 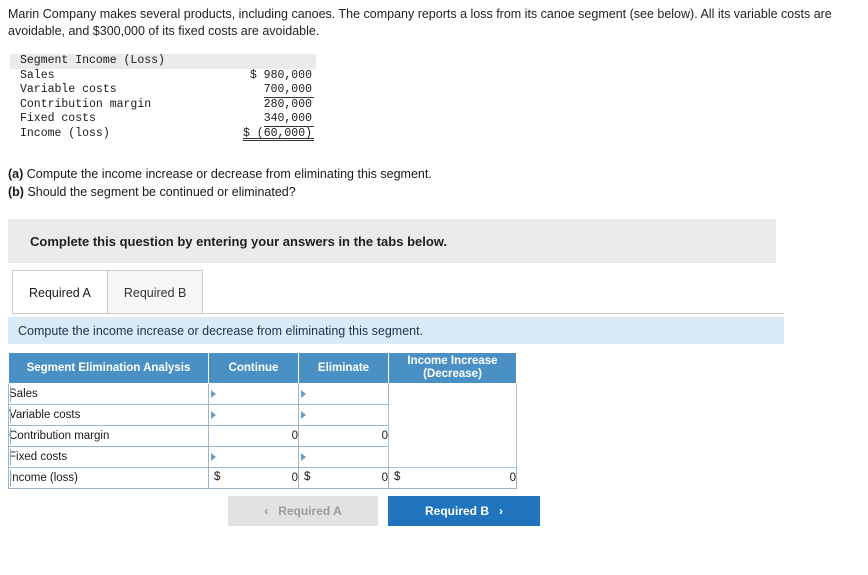 I want to click on header-eliminate: Eliminate, so click(x=343, y=368).